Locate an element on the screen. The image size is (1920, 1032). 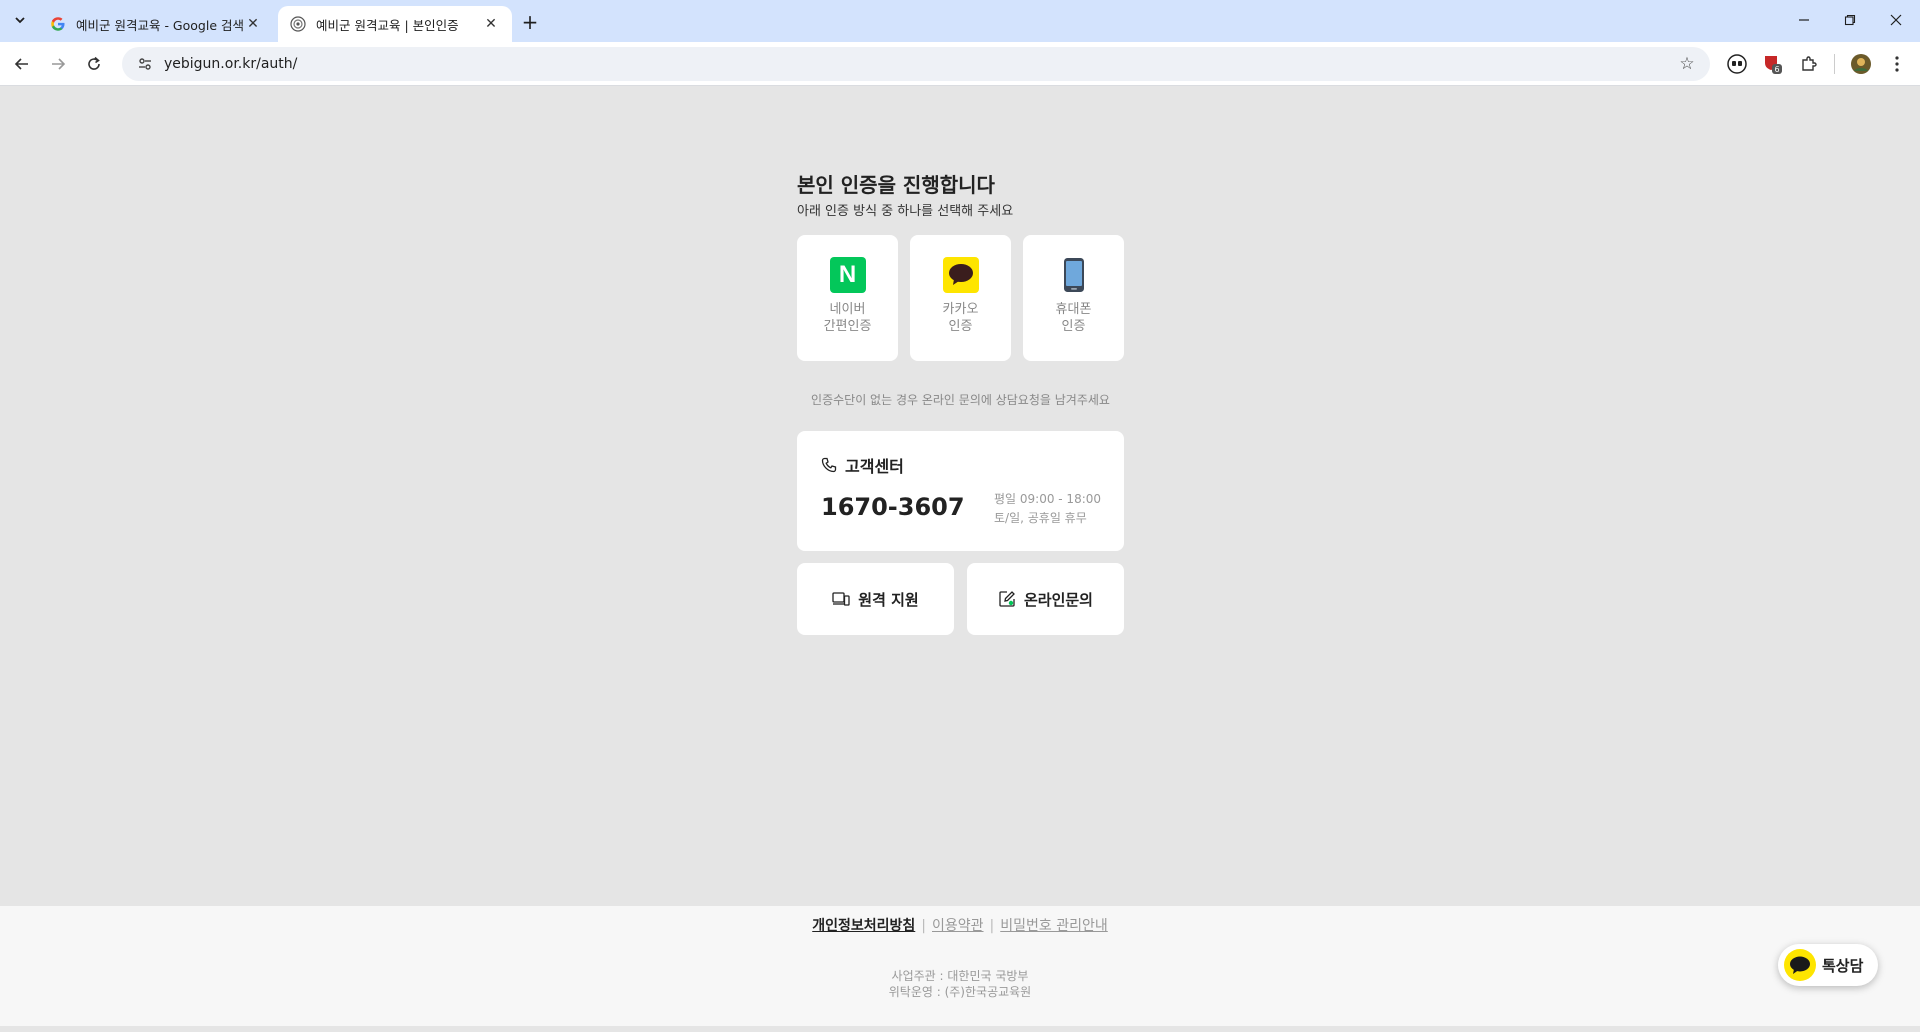
back-button is located at coordinates (22, 64).